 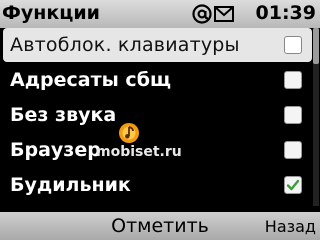 What do you see at coordinates (51, 13) in the screenshot?
I see `screen-title: Функции` at bounding box center [51, 13].